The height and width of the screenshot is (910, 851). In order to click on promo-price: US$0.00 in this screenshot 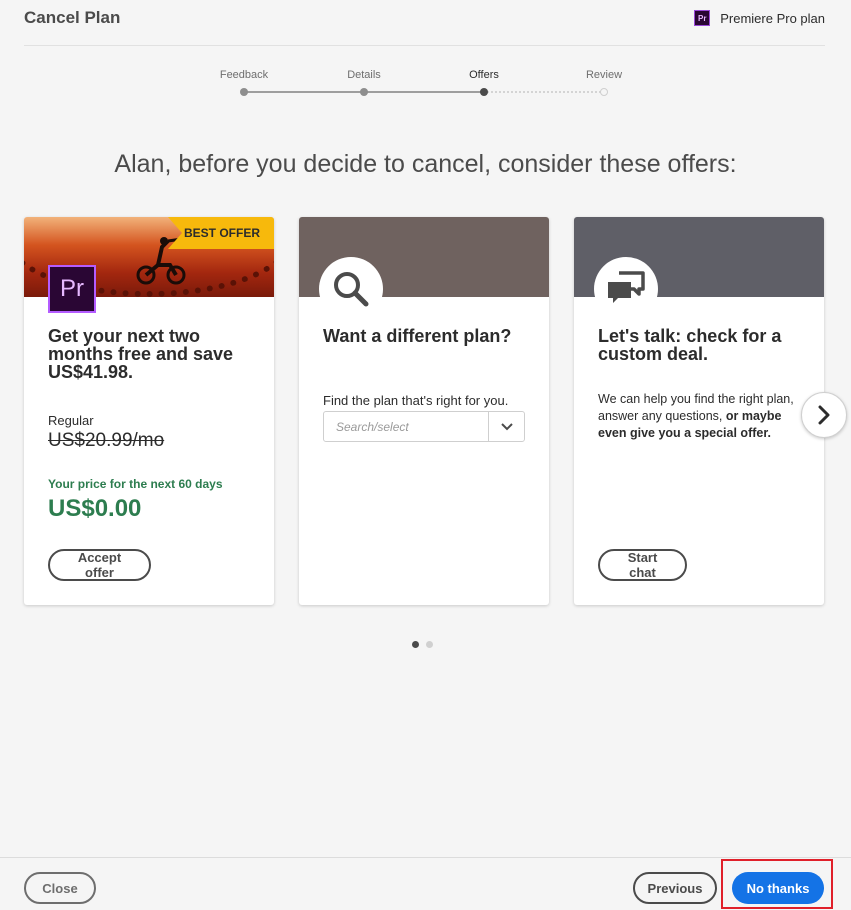, I will do `click(95, 508)`.